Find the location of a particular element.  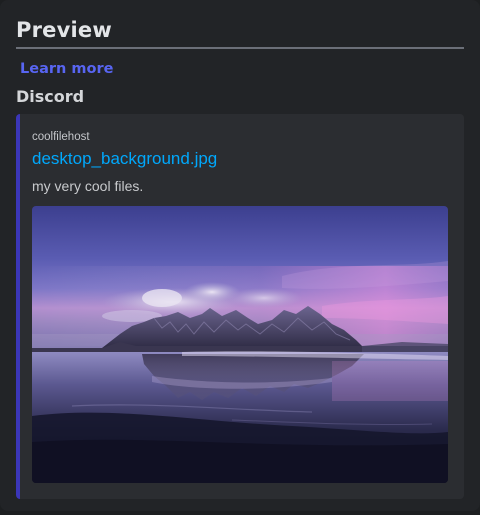

embed-description: my very cool files. is located at coordinates (88, 186).